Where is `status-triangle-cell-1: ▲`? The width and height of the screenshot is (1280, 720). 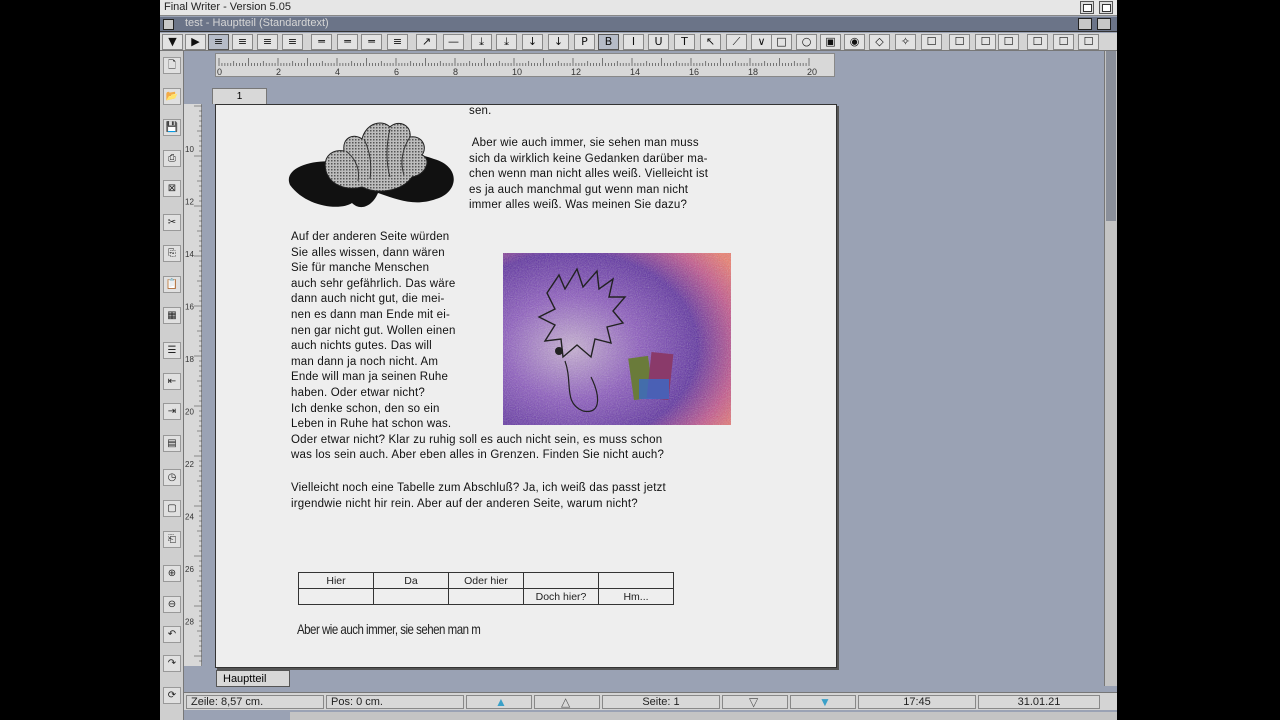
status-triangle-cell-1: ▲ is located at coordinates (499, 702).